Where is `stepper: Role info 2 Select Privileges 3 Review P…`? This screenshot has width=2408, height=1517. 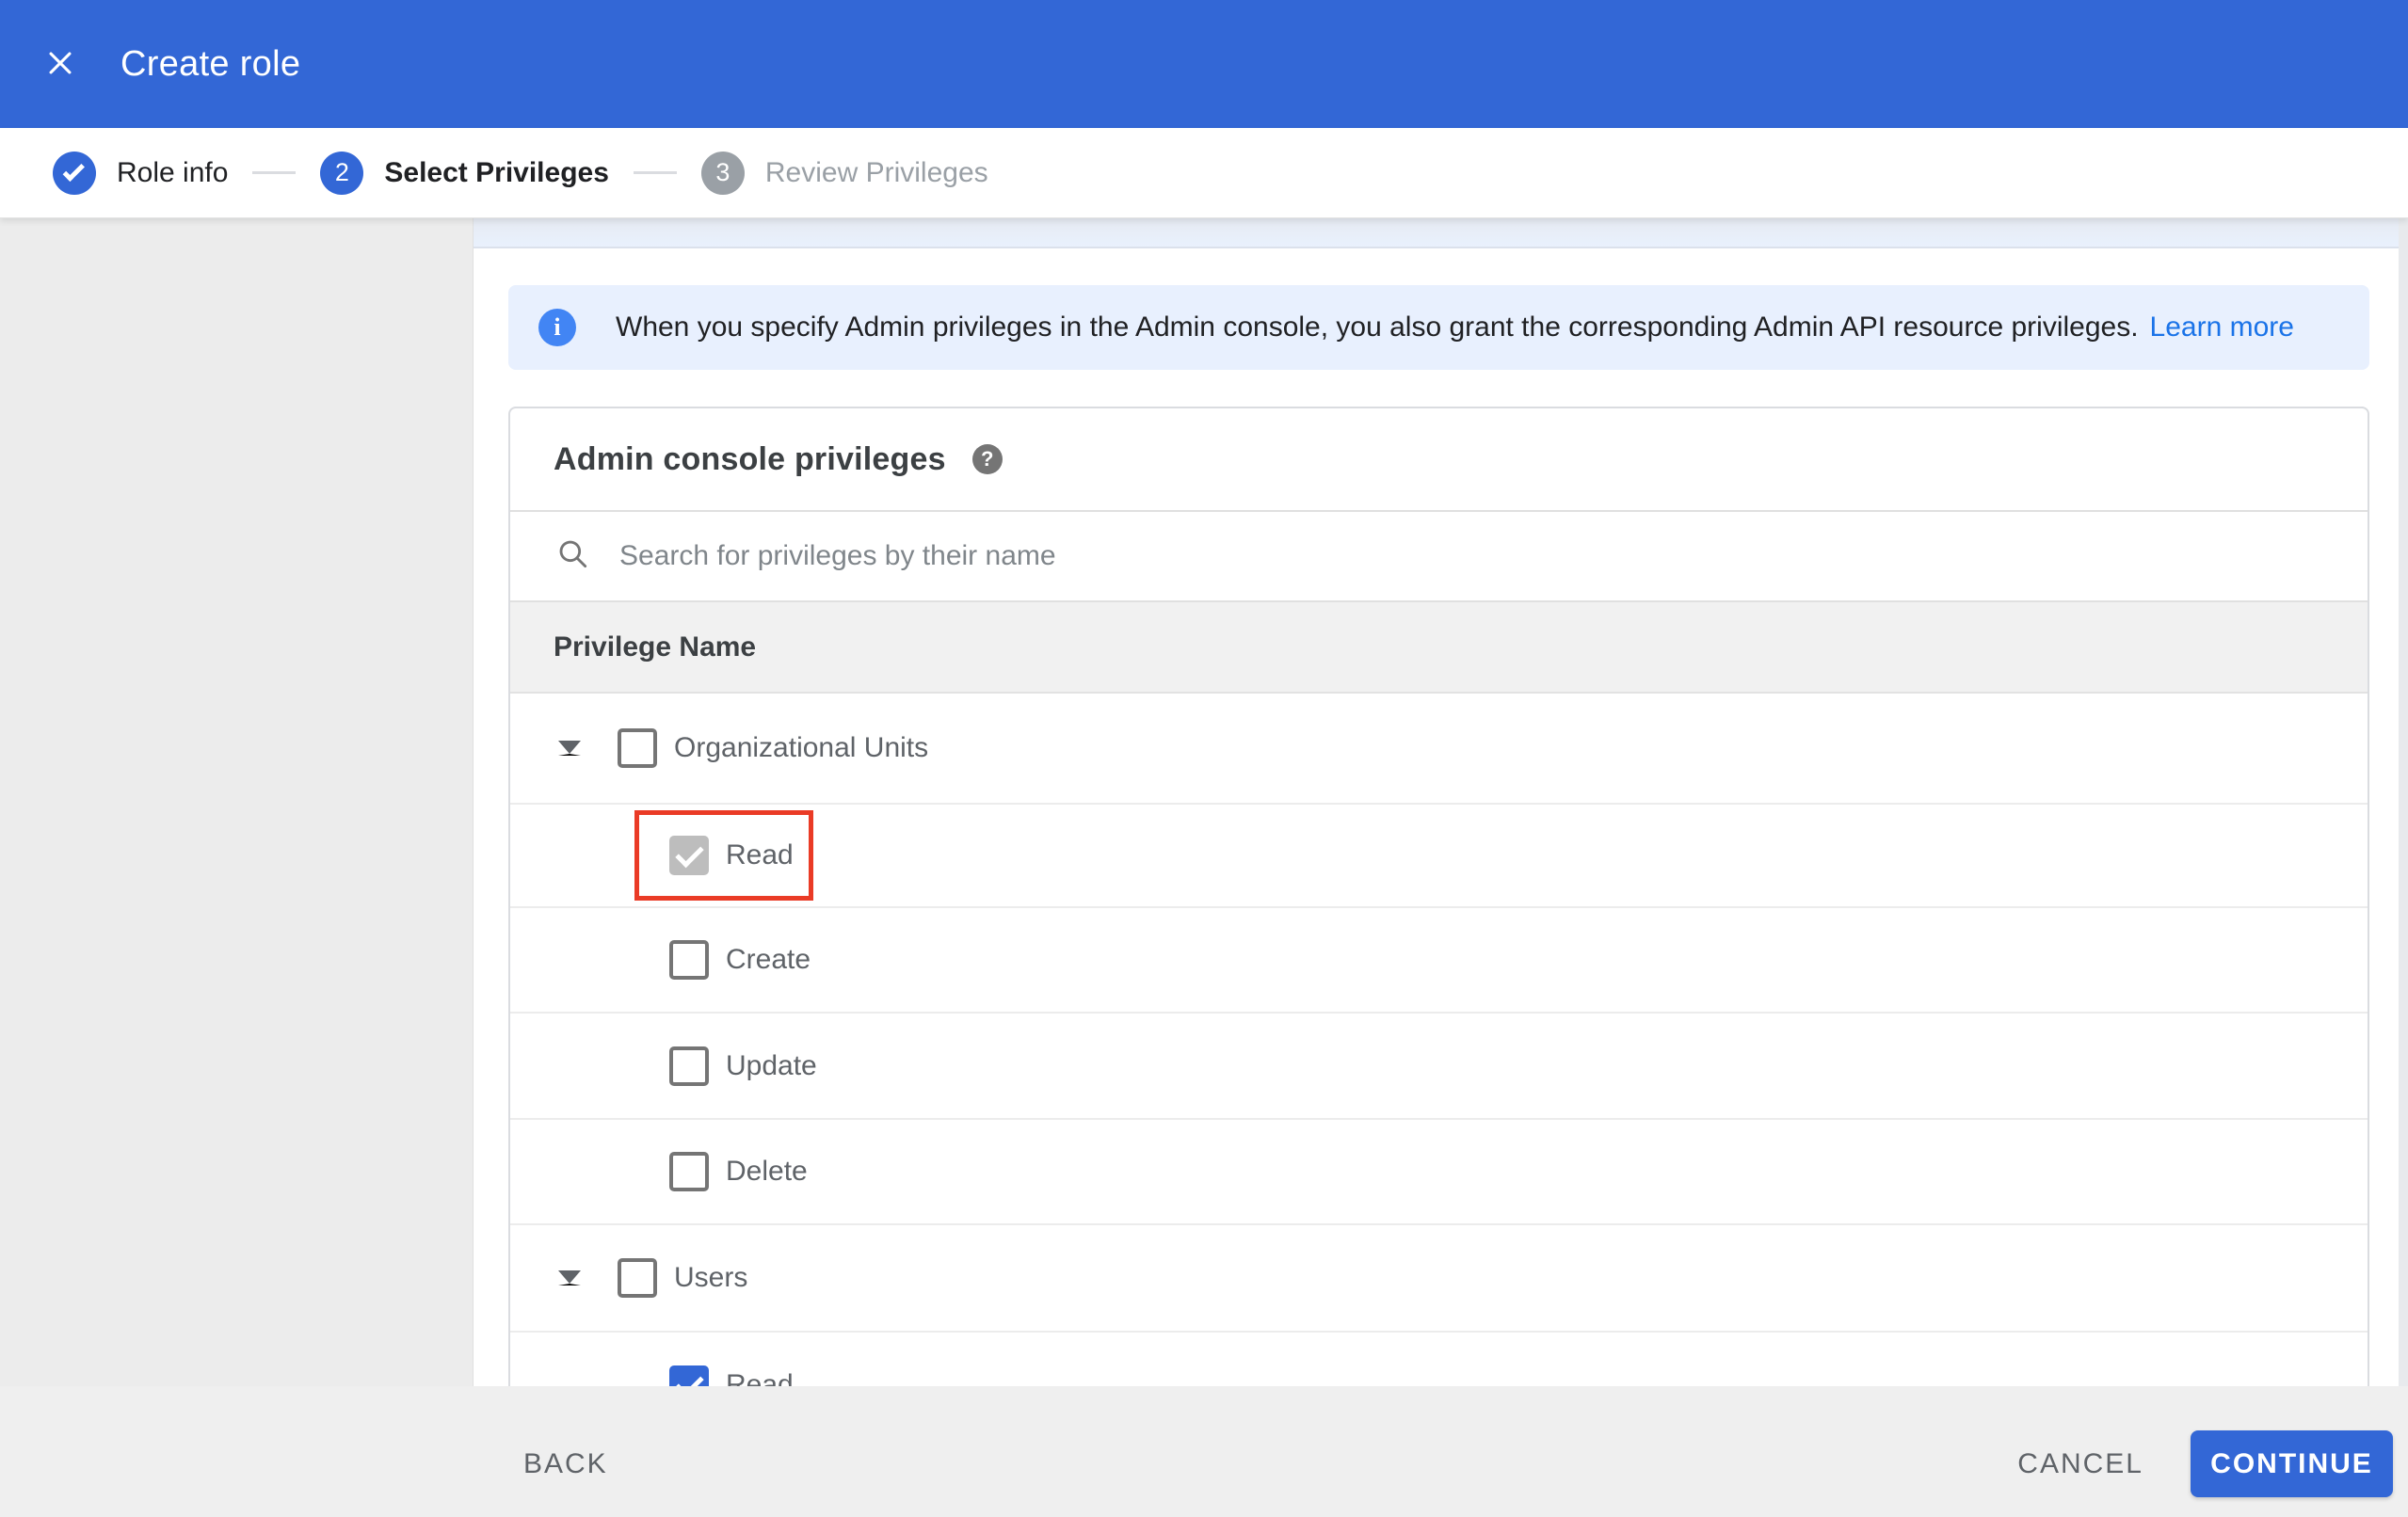
stepper: Role info 2 Select Privileges 3 Review P… is located at coordinates (1204, 173).